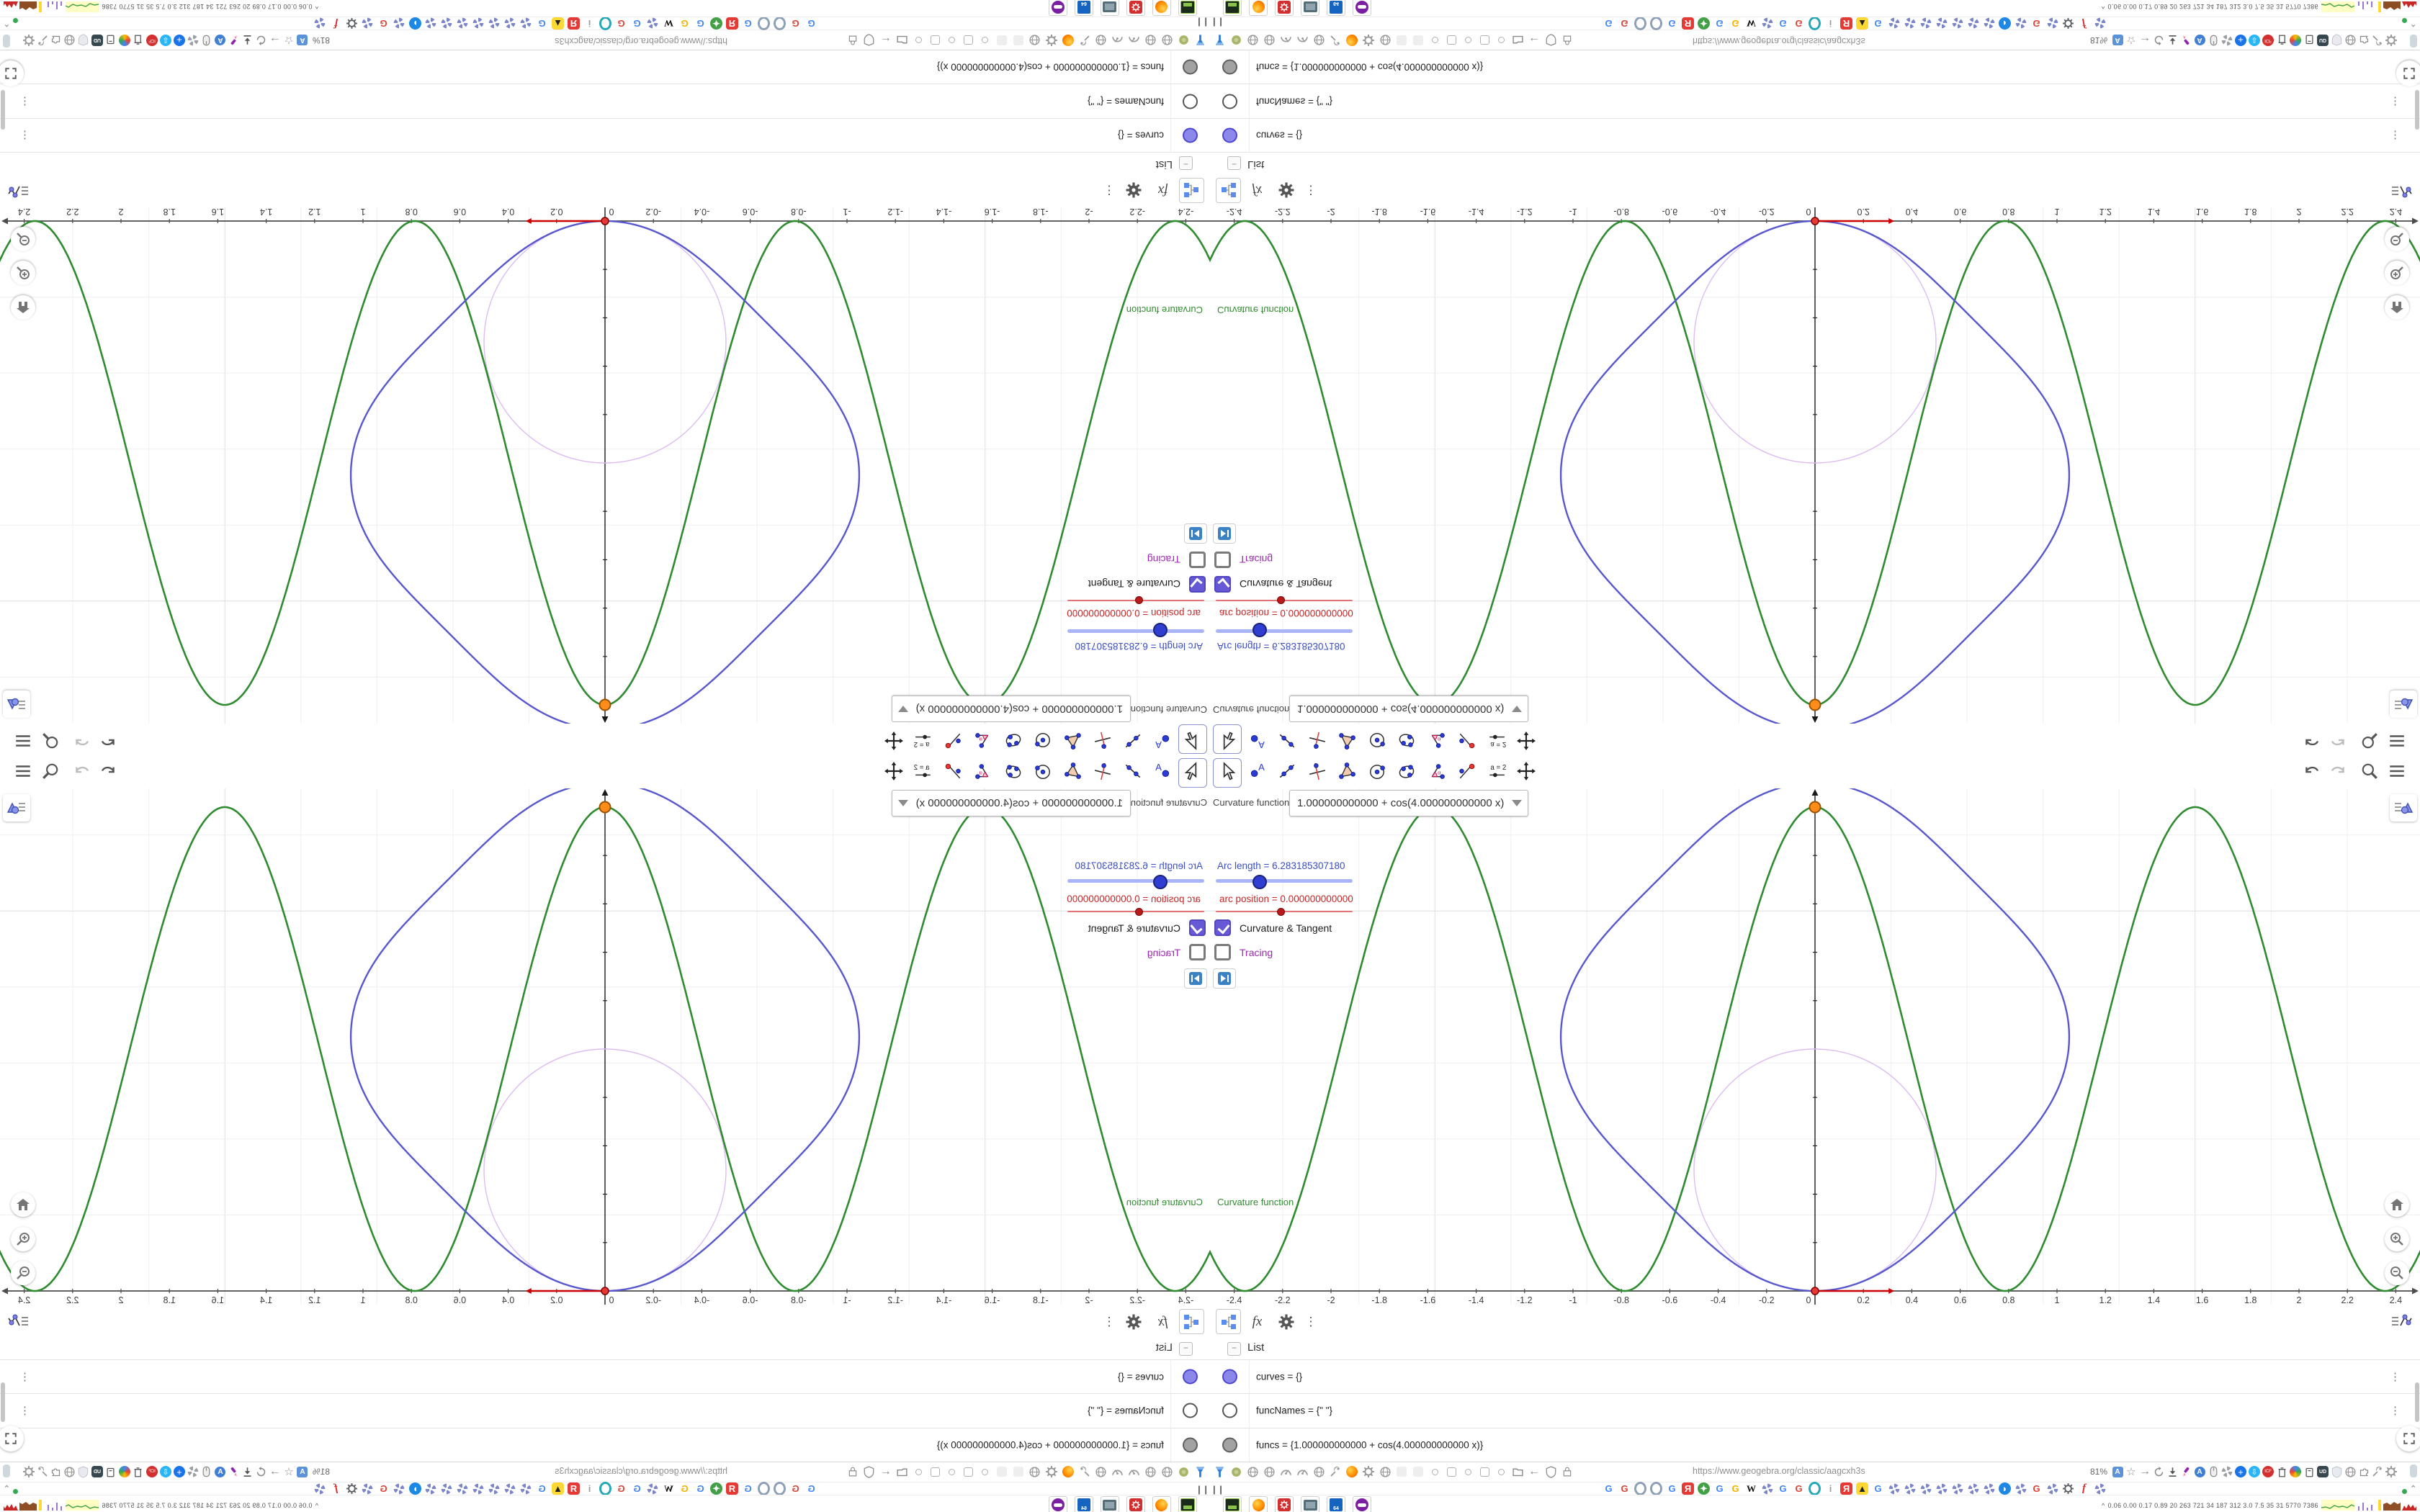 The image size is (2420, 1512). I want to click on arc-length-slider-thumb, so click(1160, 882).